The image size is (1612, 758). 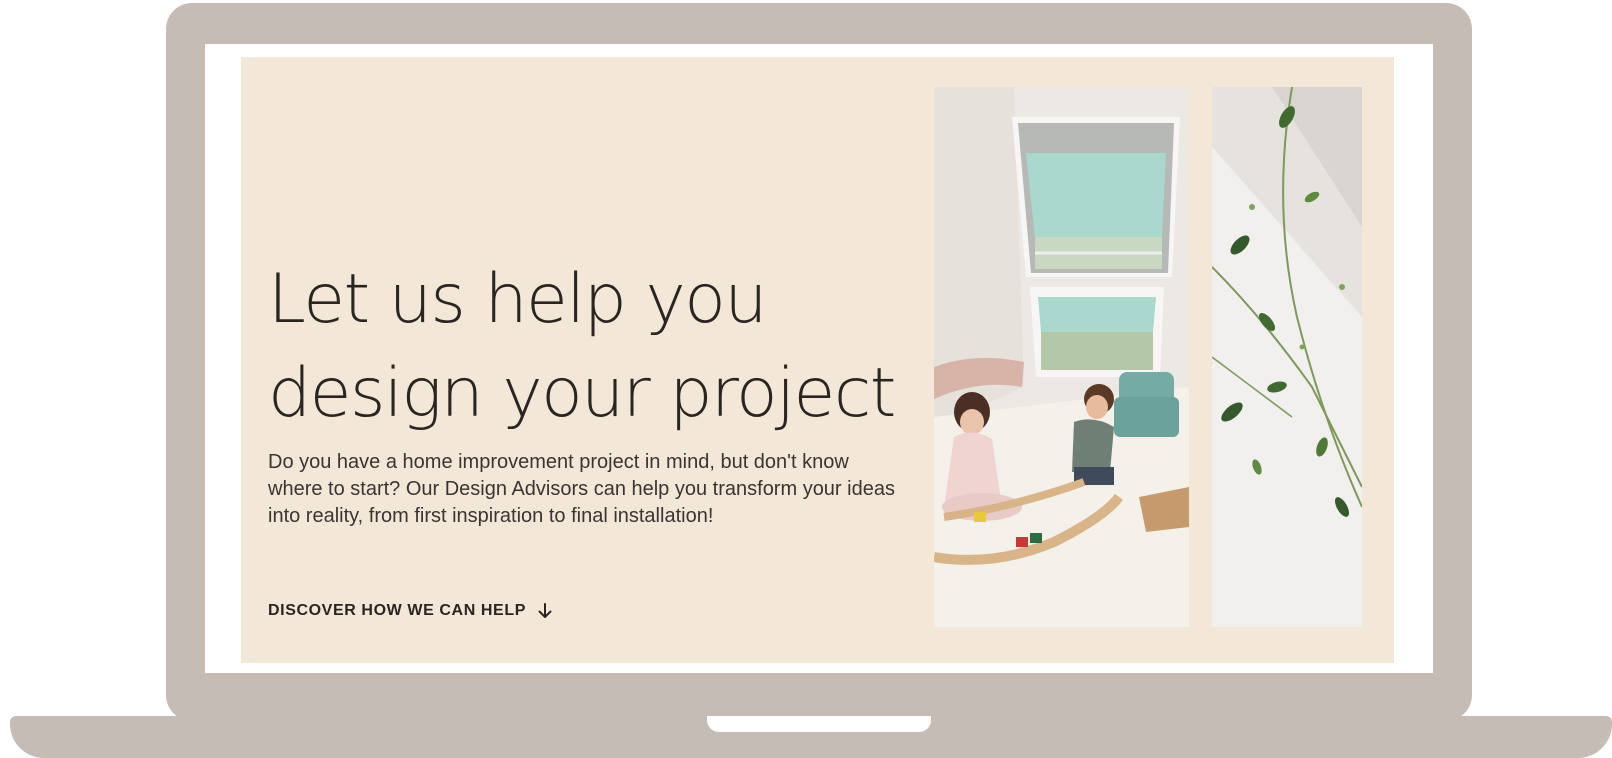 What do you see at coordinates (588, 347) in the screenshot?
I see `hero-headline: Let us help you design your project` at bounding box center [588, 347].